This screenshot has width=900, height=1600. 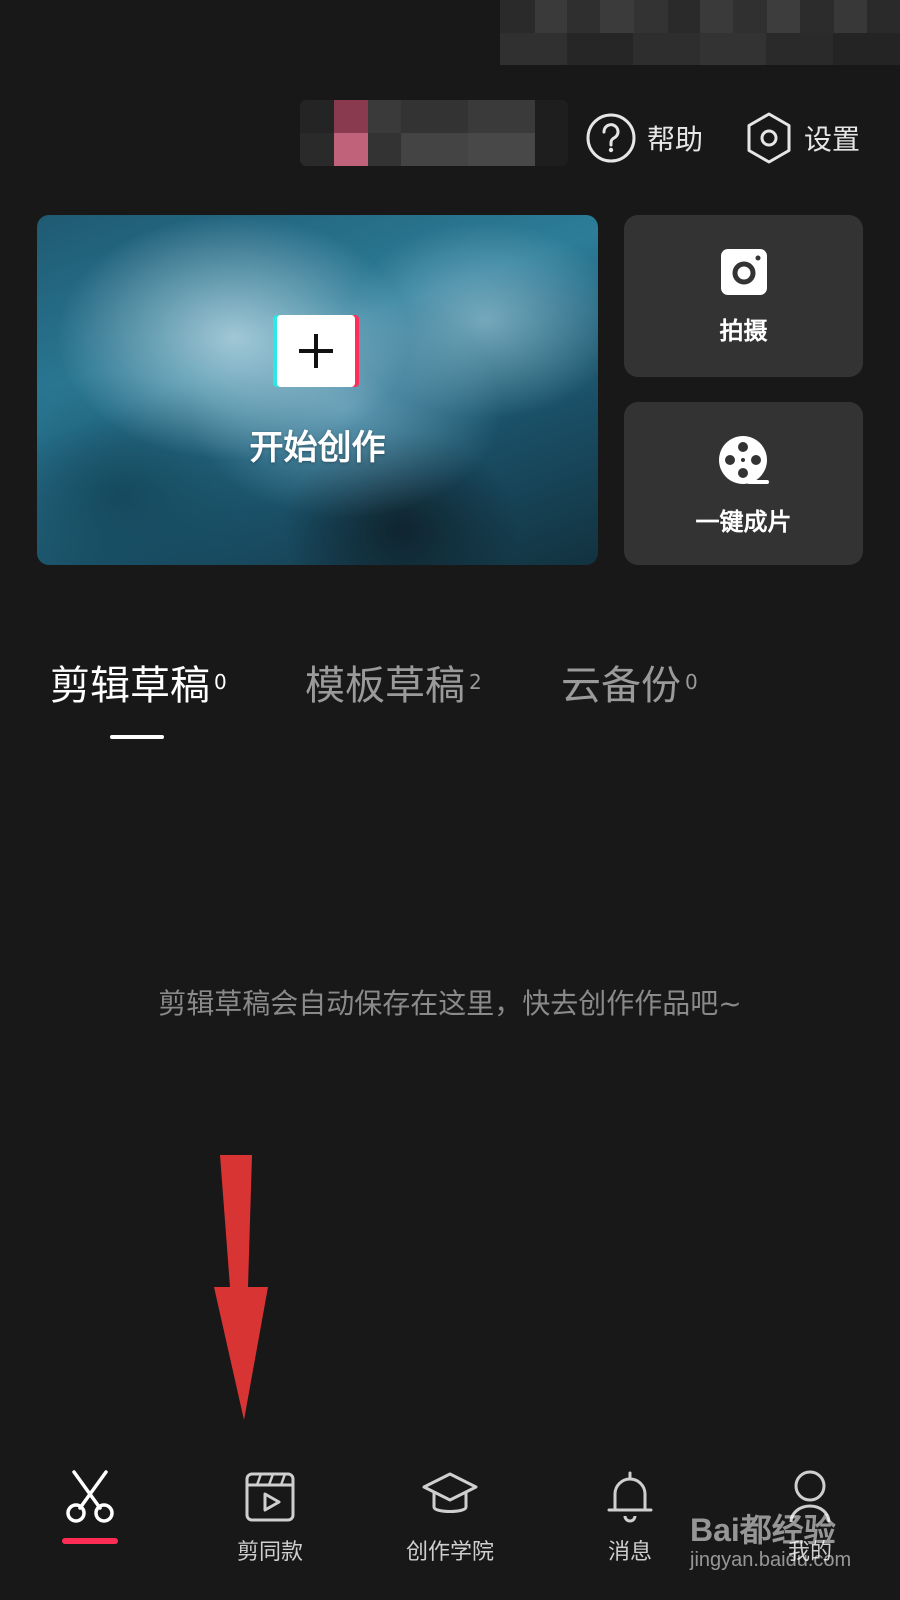 What do you see at coordinates (270, 1499) in the screenshot?
I see `template-video-icon` at bounding box center [270, 1499].